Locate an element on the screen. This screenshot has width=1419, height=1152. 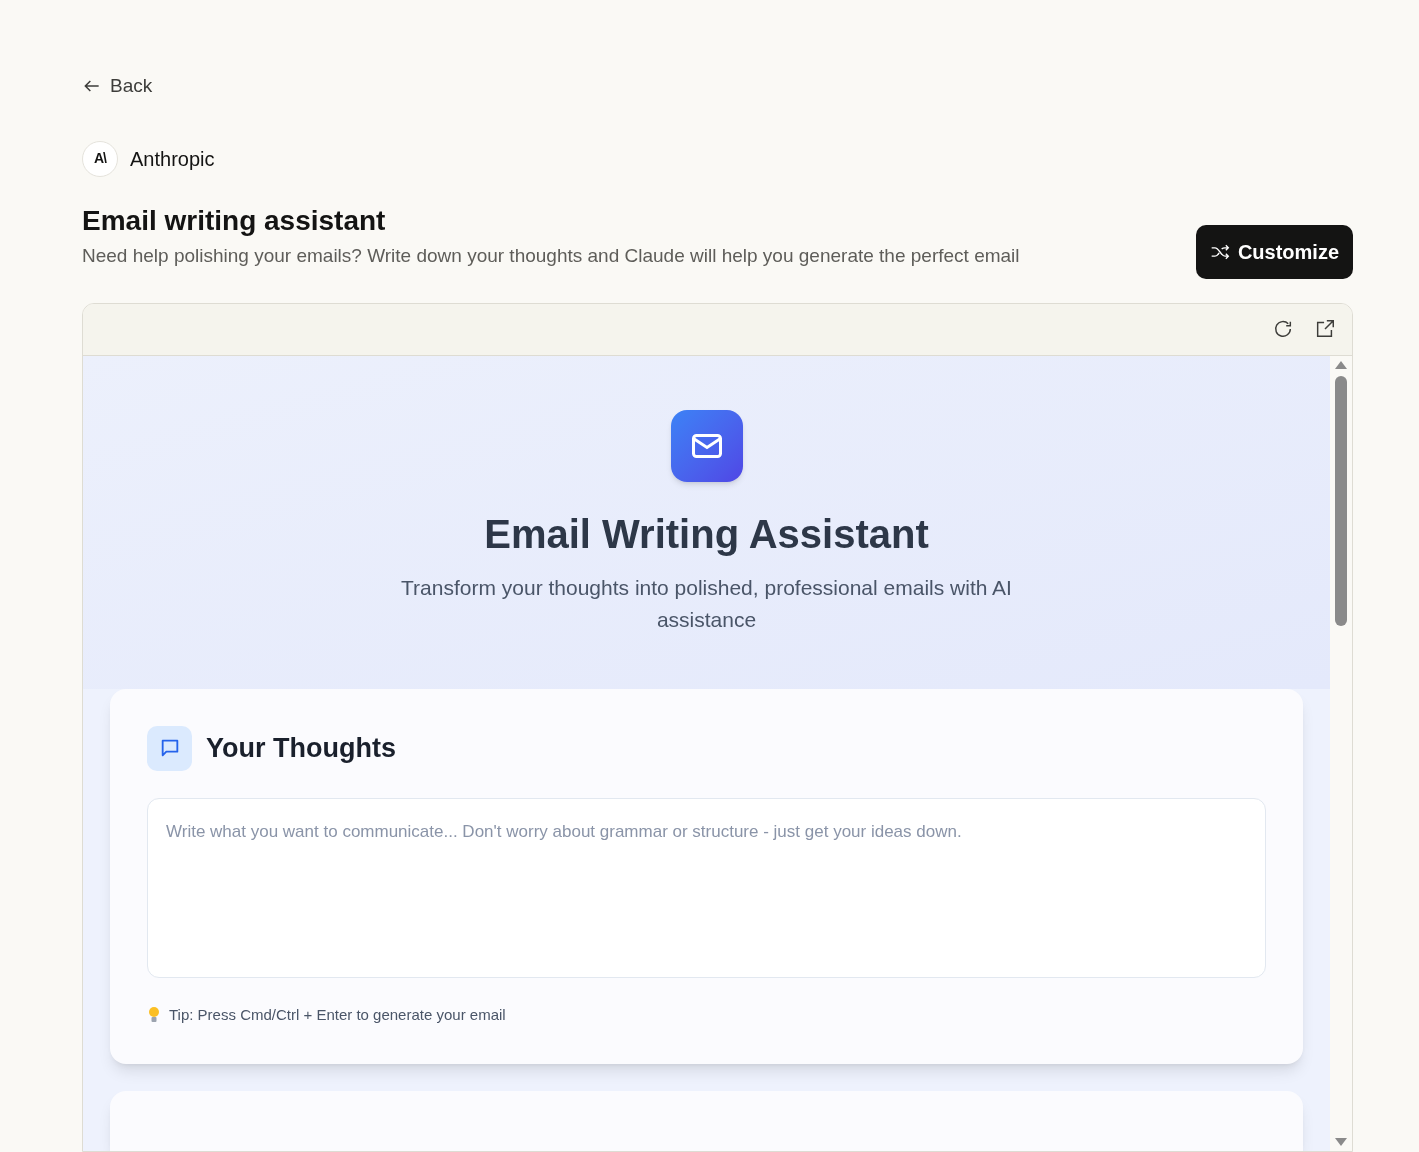
back-link: Back is located at coordinates (117, 86).